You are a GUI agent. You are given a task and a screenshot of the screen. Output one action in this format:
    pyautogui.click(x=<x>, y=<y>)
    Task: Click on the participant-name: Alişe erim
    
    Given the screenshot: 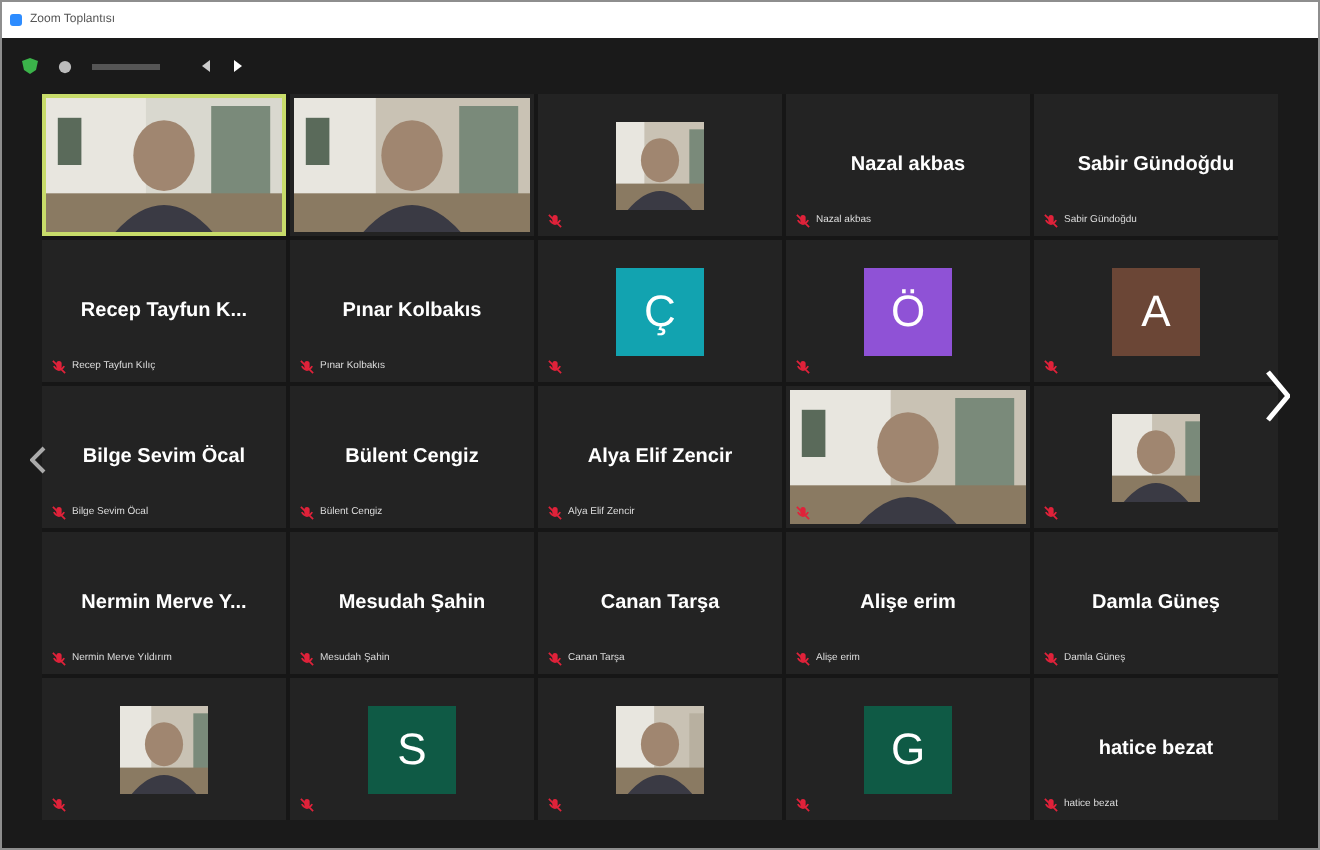 What is the action you would take?
    pyautogui.click(x=908, y=604)
    